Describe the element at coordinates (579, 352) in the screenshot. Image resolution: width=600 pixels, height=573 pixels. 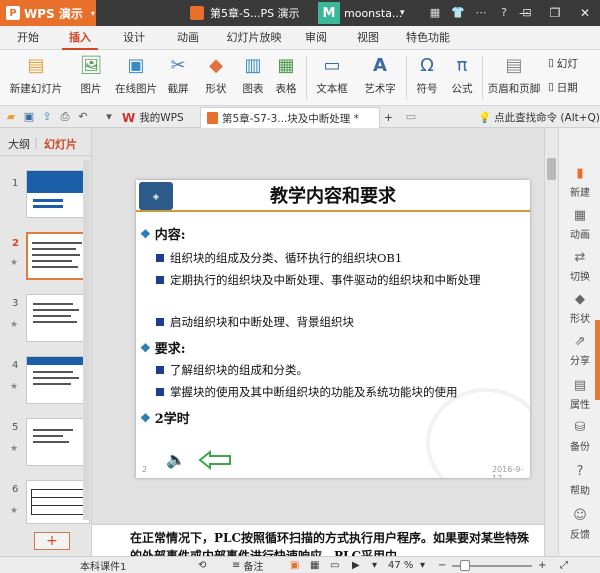
I see `task-share: ⇗ 分享` at that location.